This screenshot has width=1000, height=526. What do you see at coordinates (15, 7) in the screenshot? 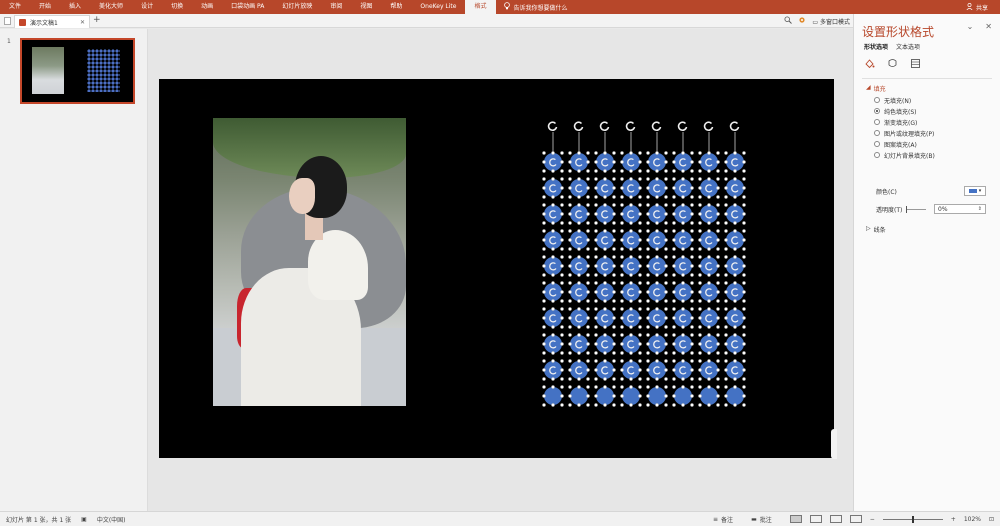
I see `ribbon-tab-0: 文件` at bounding box center [15, 7].